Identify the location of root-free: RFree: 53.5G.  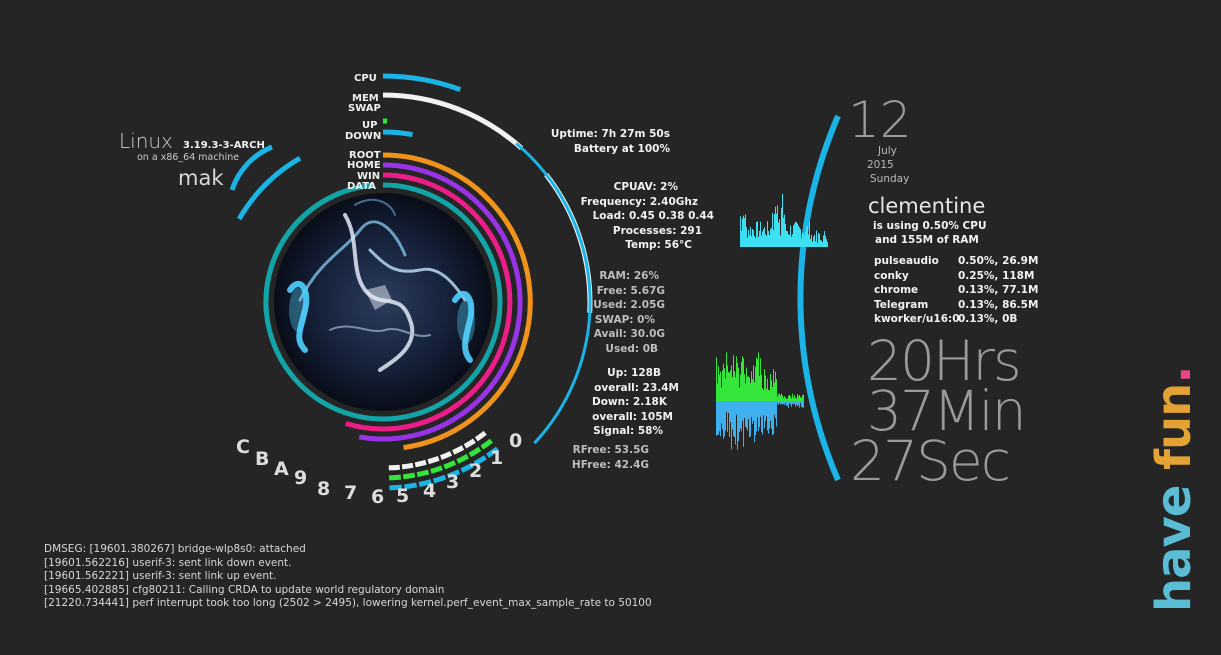
(610, 450).